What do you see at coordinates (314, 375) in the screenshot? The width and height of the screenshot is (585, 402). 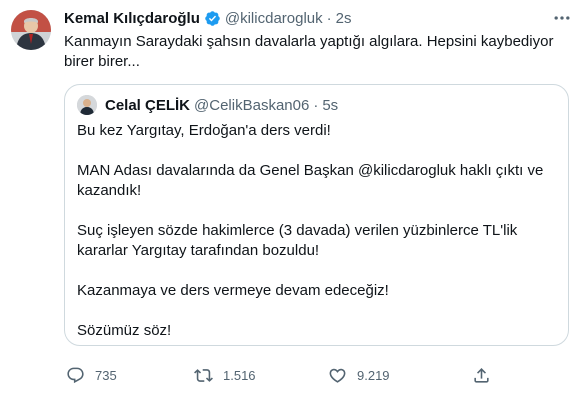 I see `tweet-actions: 735 1.516 9.219` at bounding box center [314, 375].